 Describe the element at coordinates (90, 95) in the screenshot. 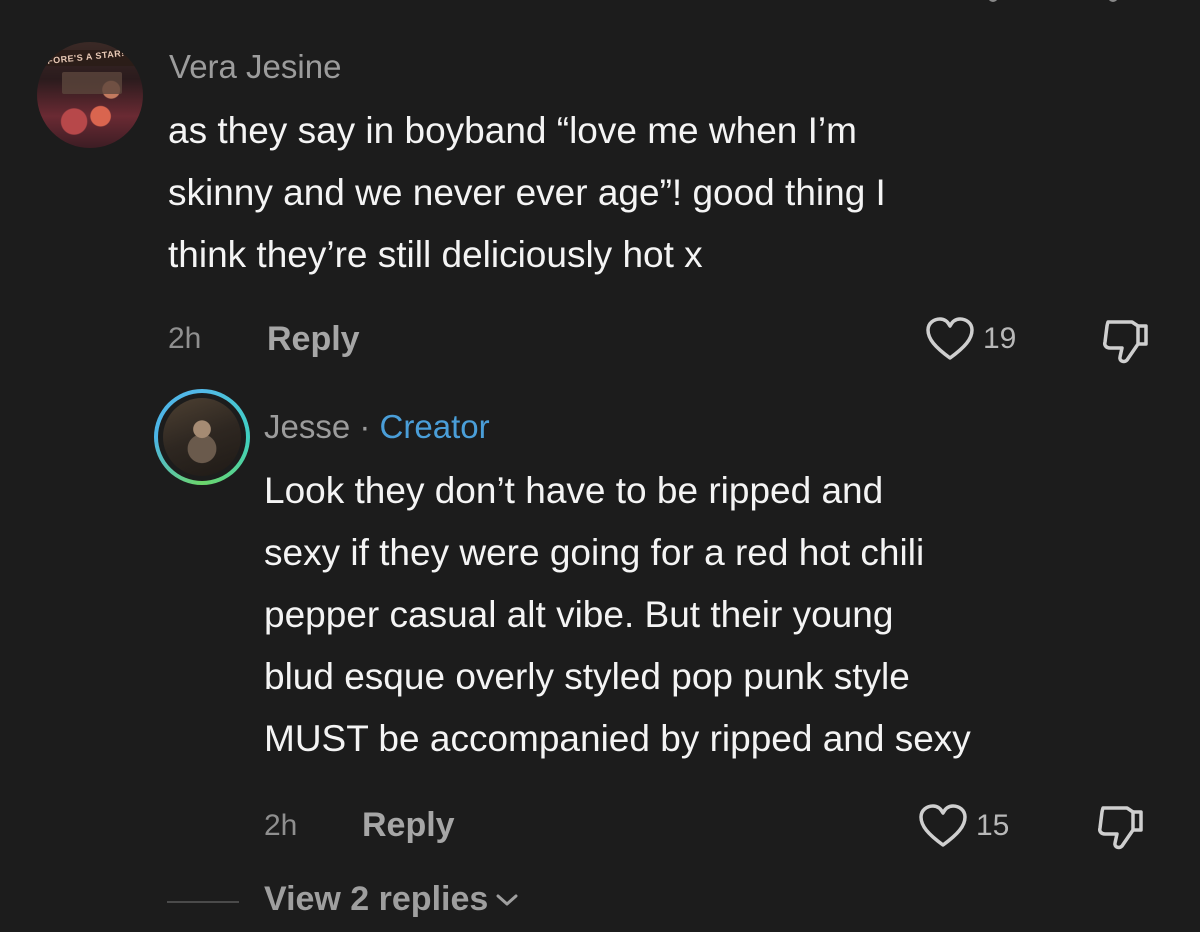

I see `avatar: FORE'S A STAR!` at that location.